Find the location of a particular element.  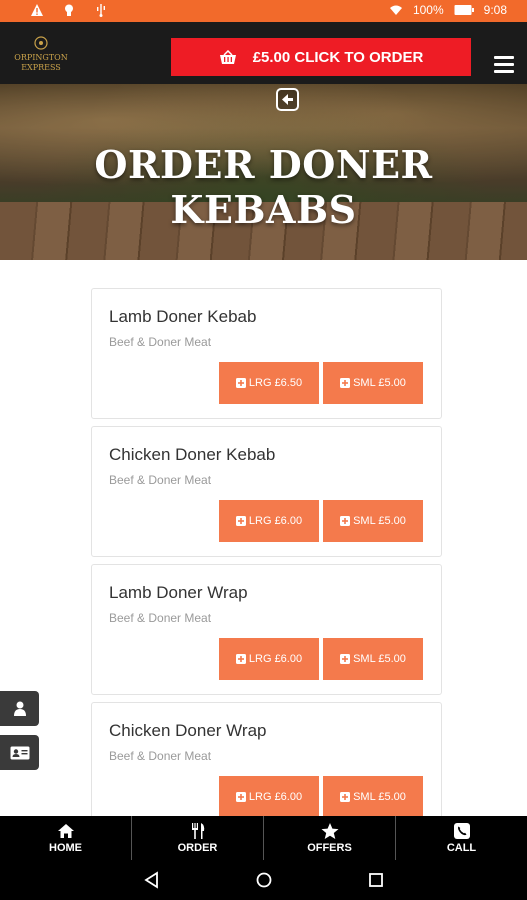

click-to-order-button: £5.00 CLICK TO ORDER is located at coordinates (321, 57).